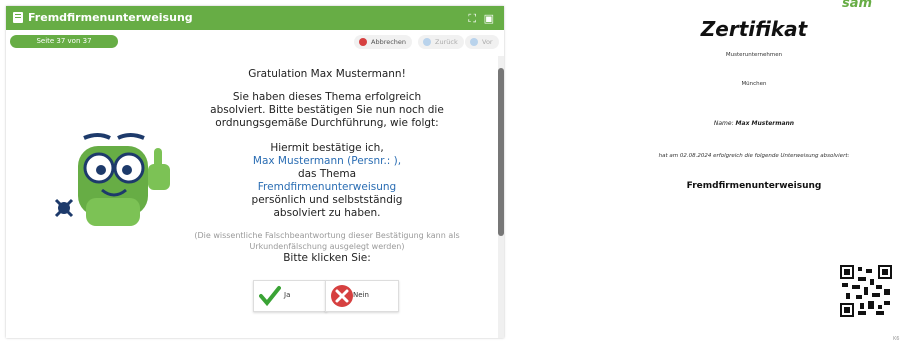 This screenshot has height=345, width=904. What do you see at coordinates (754, 29) in the screenshot?
I see `certificate-title: Zertifikat` at bounding box center [754, 29].